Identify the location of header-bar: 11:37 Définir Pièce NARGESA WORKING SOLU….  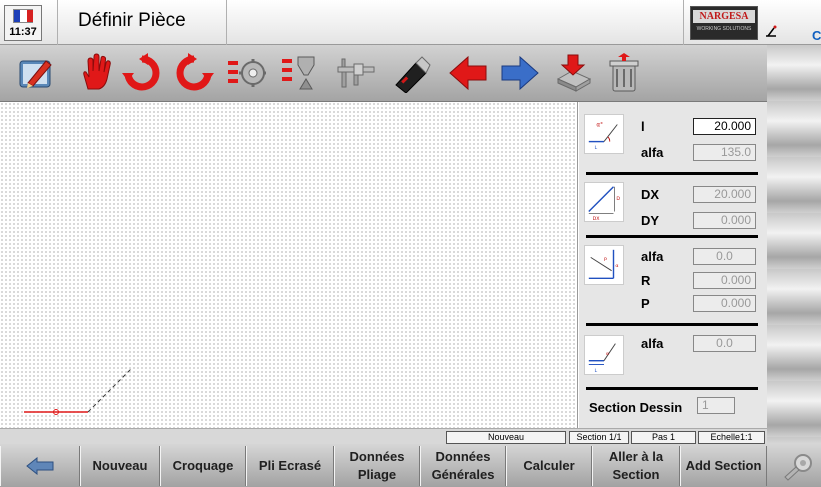
(410, 22).